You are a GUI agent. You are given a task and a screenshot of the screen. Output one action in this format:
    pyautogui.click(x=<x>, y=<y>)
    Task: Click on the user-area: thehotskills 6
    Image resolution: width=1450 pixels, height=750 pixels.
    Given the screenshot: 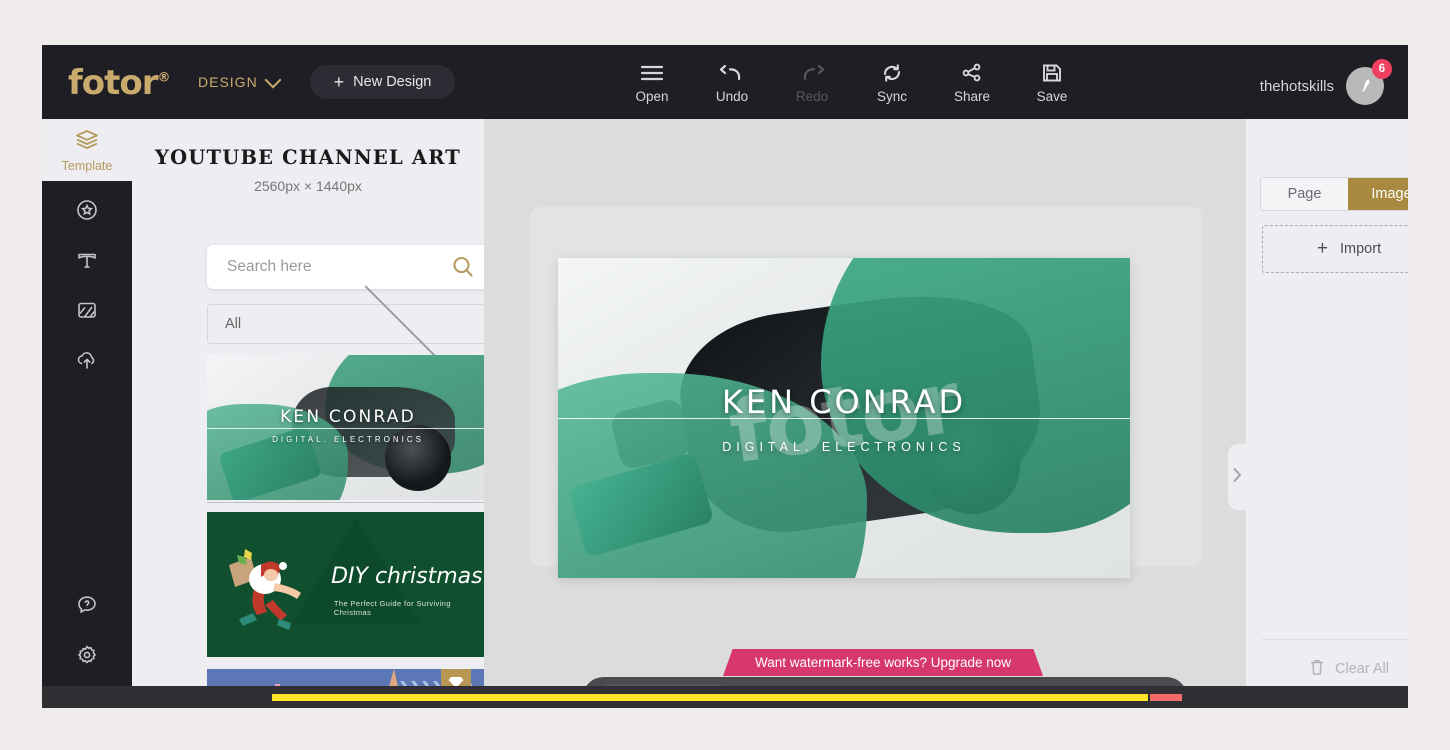 What is the action you would take?
    pyautogui.click(x=1325, y=82)
    